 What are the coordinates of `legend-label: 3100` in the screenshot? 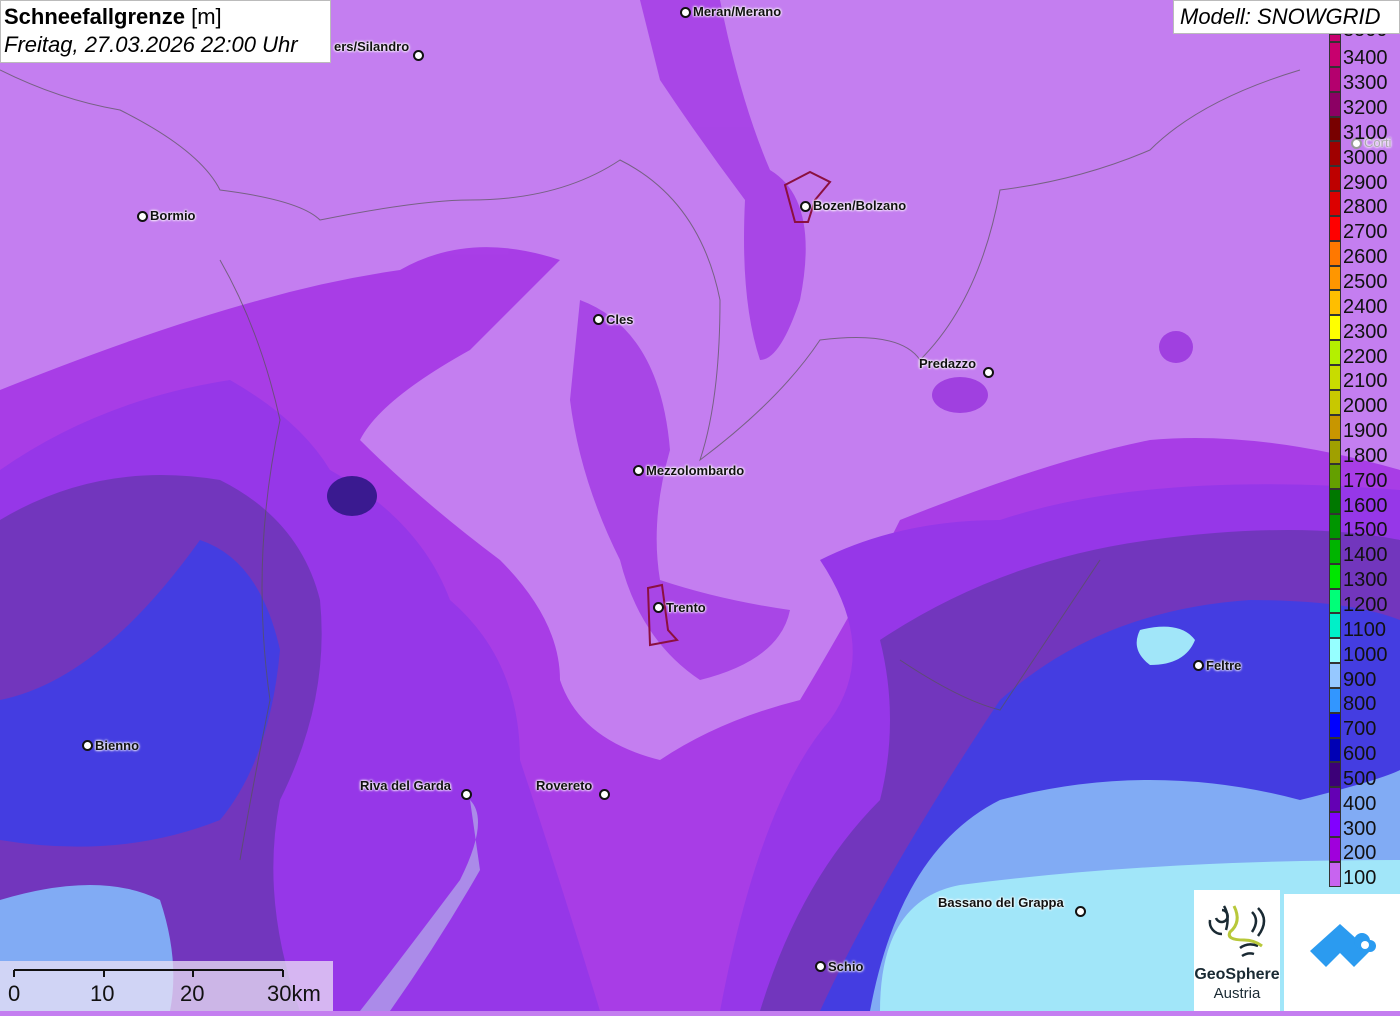 It's located at (1365, 132).